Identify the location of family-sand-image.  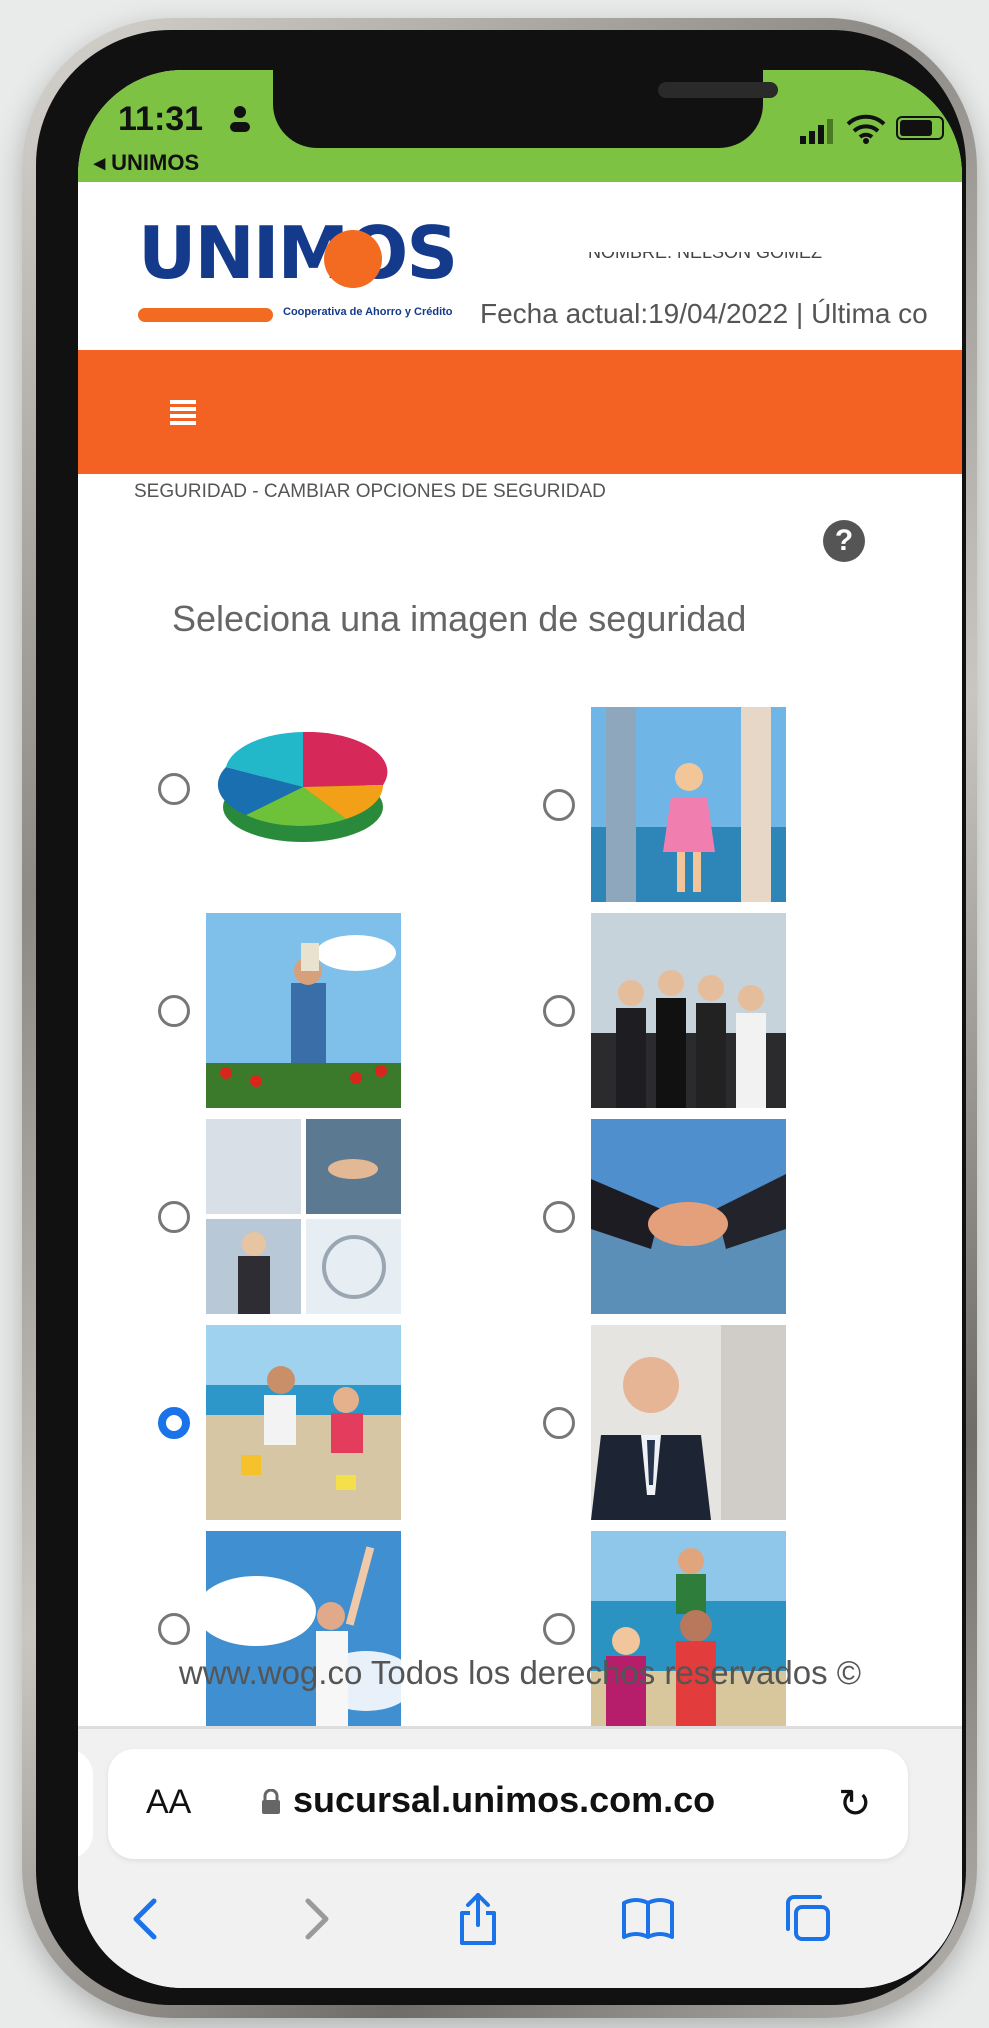
(303, 1422).